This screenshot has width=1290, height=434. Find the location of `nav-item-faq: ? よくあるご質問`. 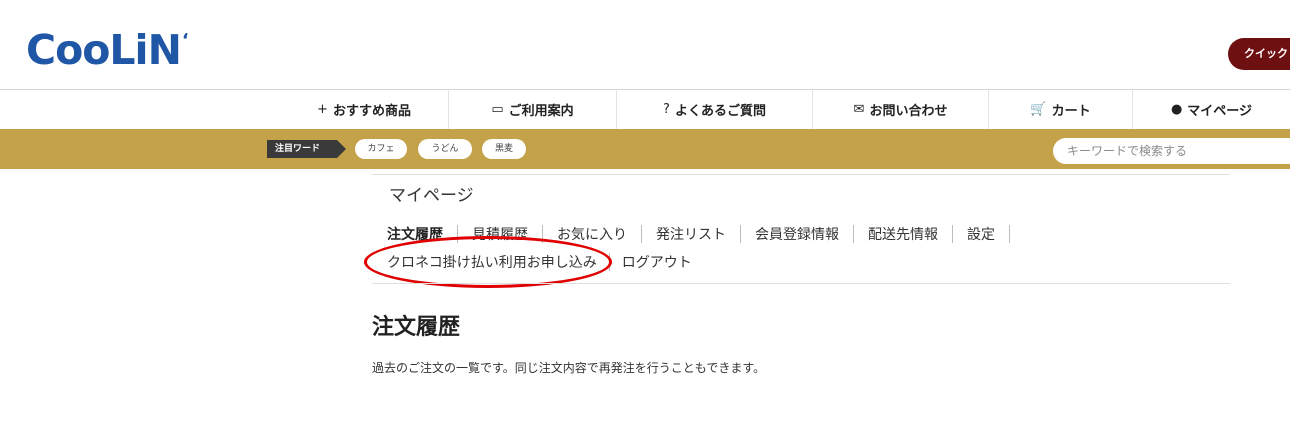

nav-item-faq: ? よくあるご質問 is located at coordinates (714, 109).